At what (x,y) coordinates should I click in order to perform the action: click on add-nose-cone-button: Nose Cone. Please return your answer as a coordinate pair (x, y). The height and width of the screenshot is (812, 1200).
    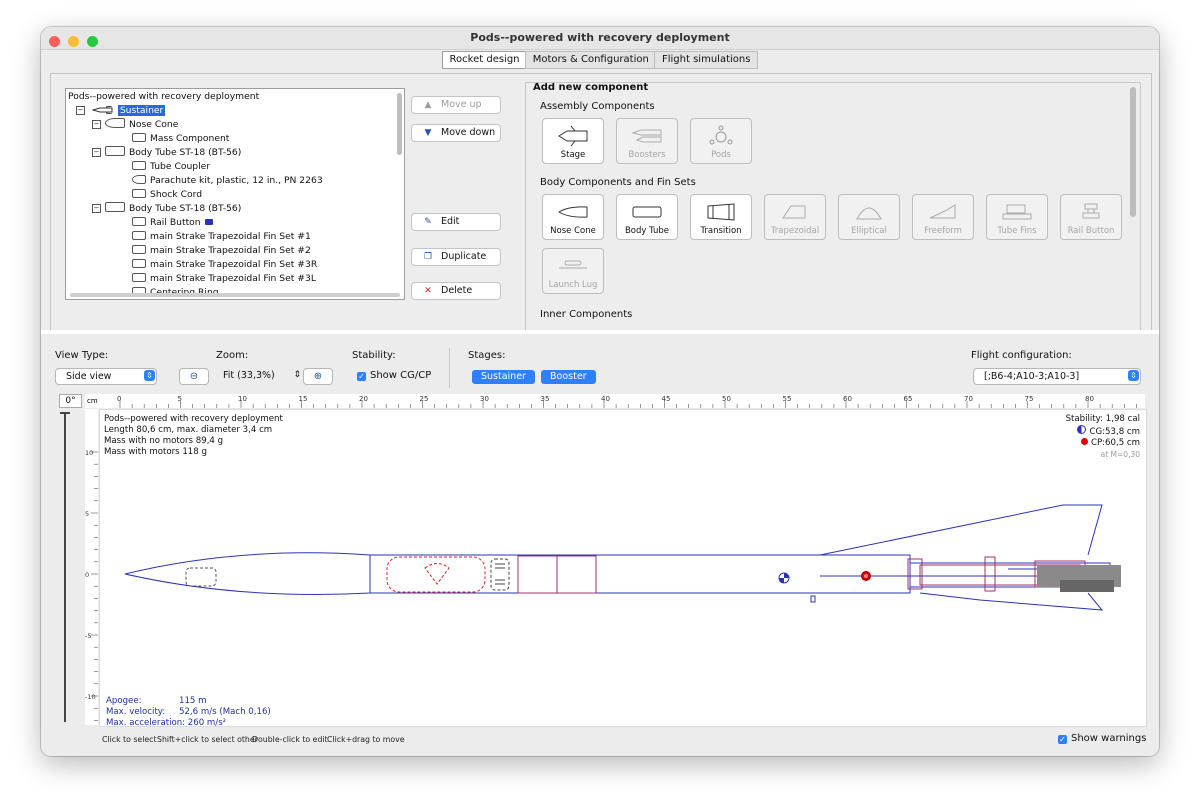
    Looking at the image, I should click on (573, 217).